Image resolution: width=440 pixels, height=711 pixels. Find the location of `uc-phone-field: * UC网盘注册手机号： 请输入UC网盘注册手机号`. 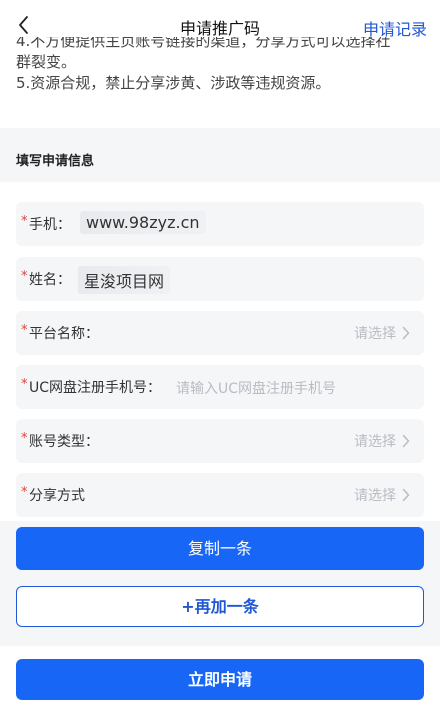

uc-phone-field: * UC网盘注册手机号： 请输入UC网盘注册手机号 is located at coordinates (220, 387).